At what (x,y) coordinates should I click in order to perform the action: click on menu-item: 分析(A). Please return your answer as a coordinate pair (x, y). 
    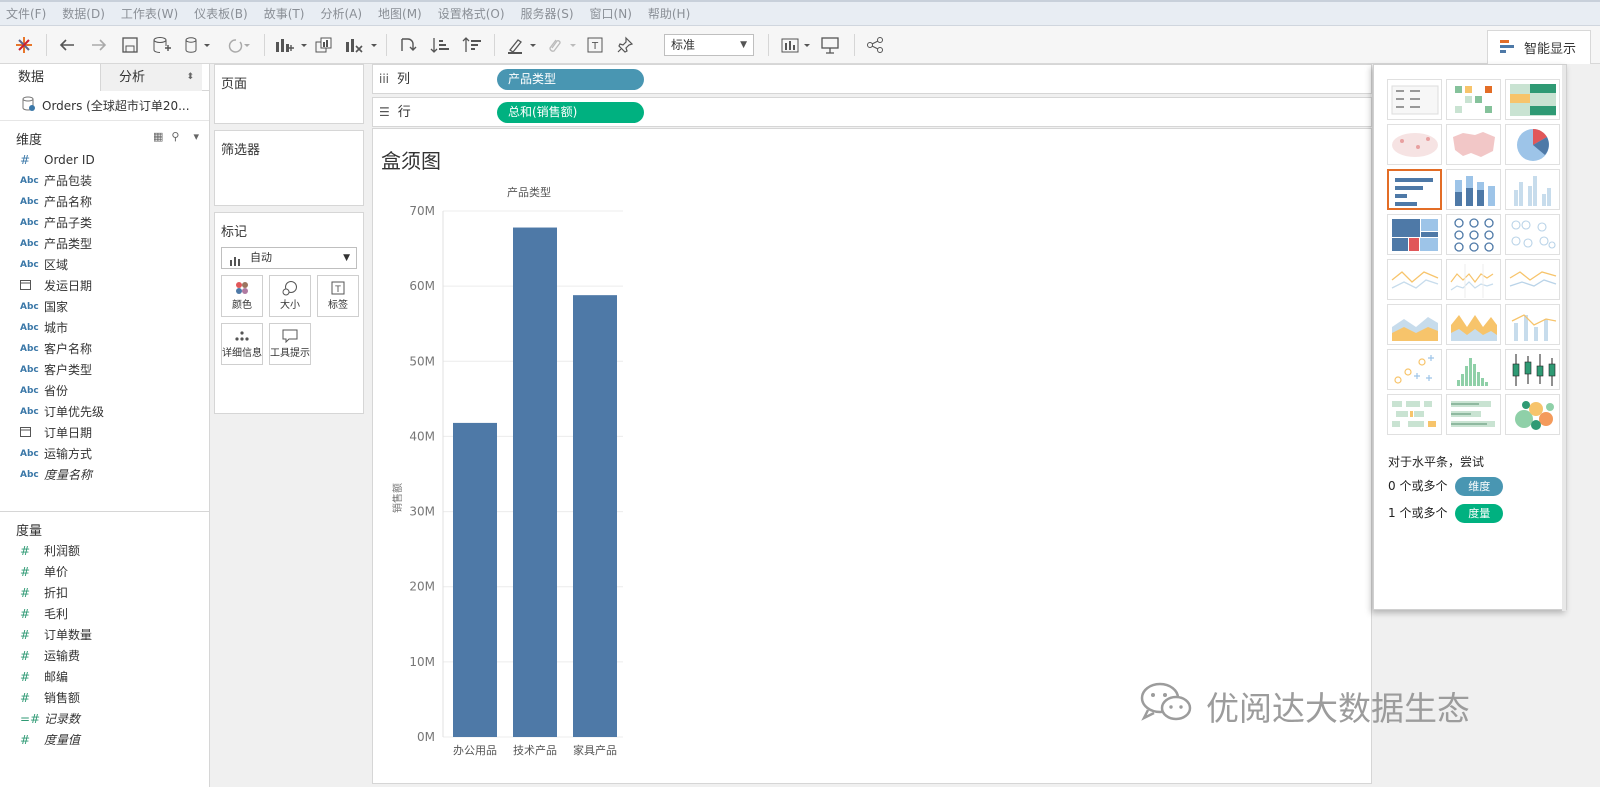
    Looking at the image, I should click on (341, 13).